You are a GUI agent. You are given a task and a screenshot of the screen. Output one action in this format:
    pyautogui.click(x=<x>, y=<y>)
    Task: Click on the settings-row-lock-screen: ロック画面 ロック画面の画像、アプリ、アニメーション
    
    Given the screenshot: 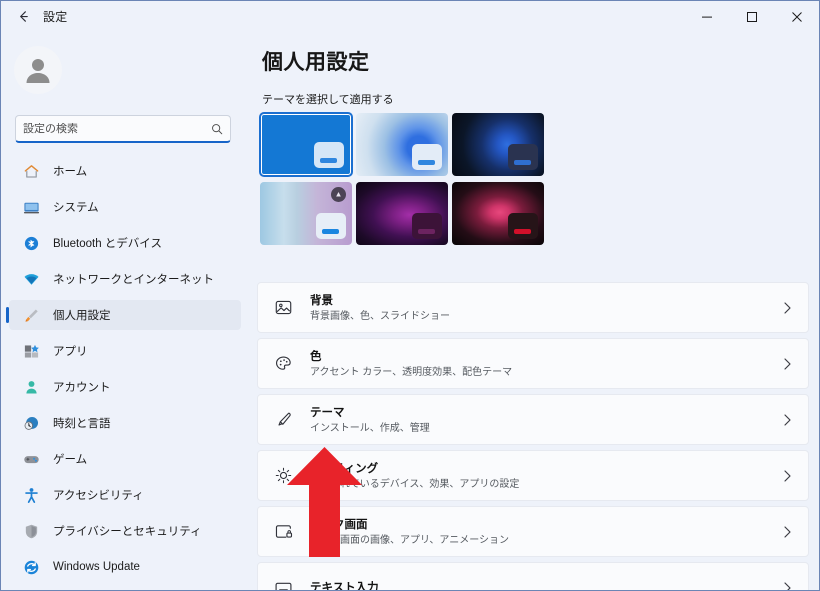 What is the action you would take?
    pyautogui.click(x=533, y=531)
    